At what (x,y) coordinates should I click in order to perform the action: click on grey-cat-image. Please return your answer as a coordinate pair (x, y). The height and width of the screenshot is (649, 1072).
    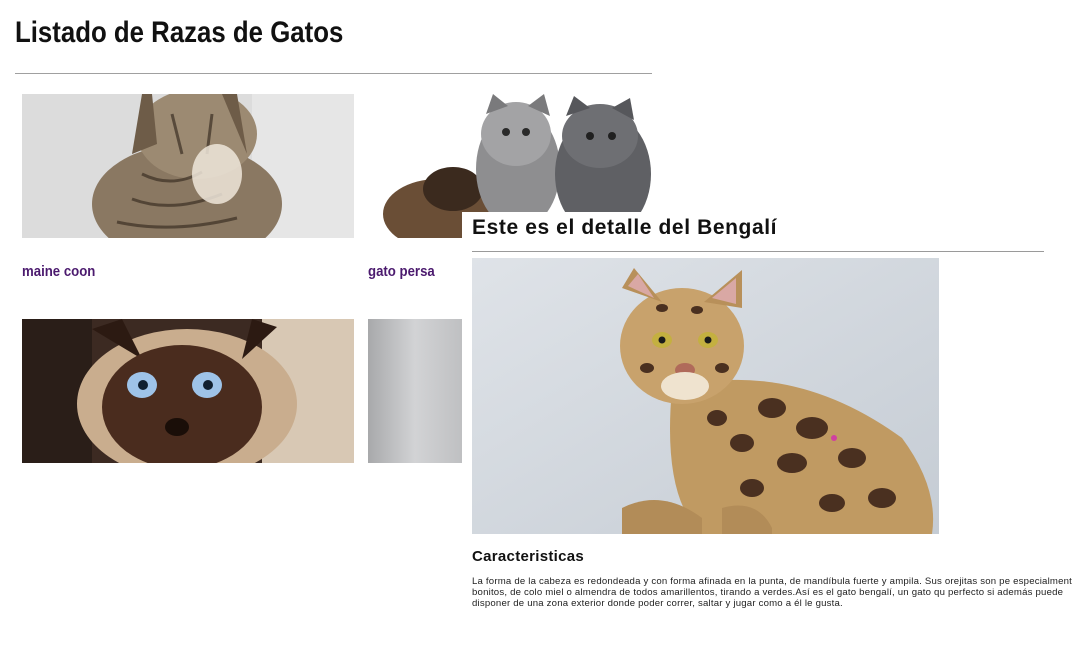
    Looking at the image, I should click on (415, 391).